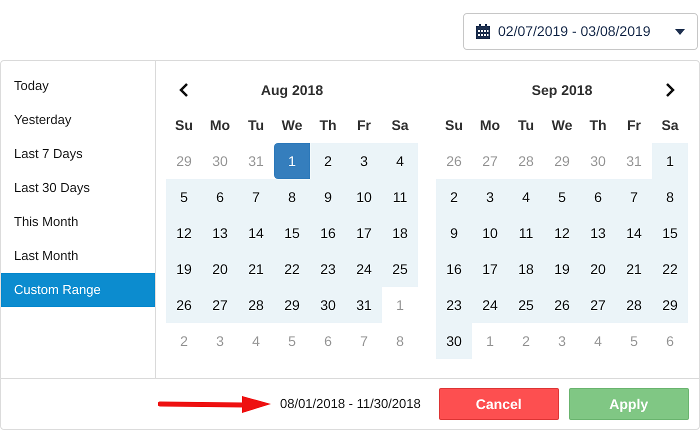  I want to click on range-option: Last 7 Days, so click(78, 154).